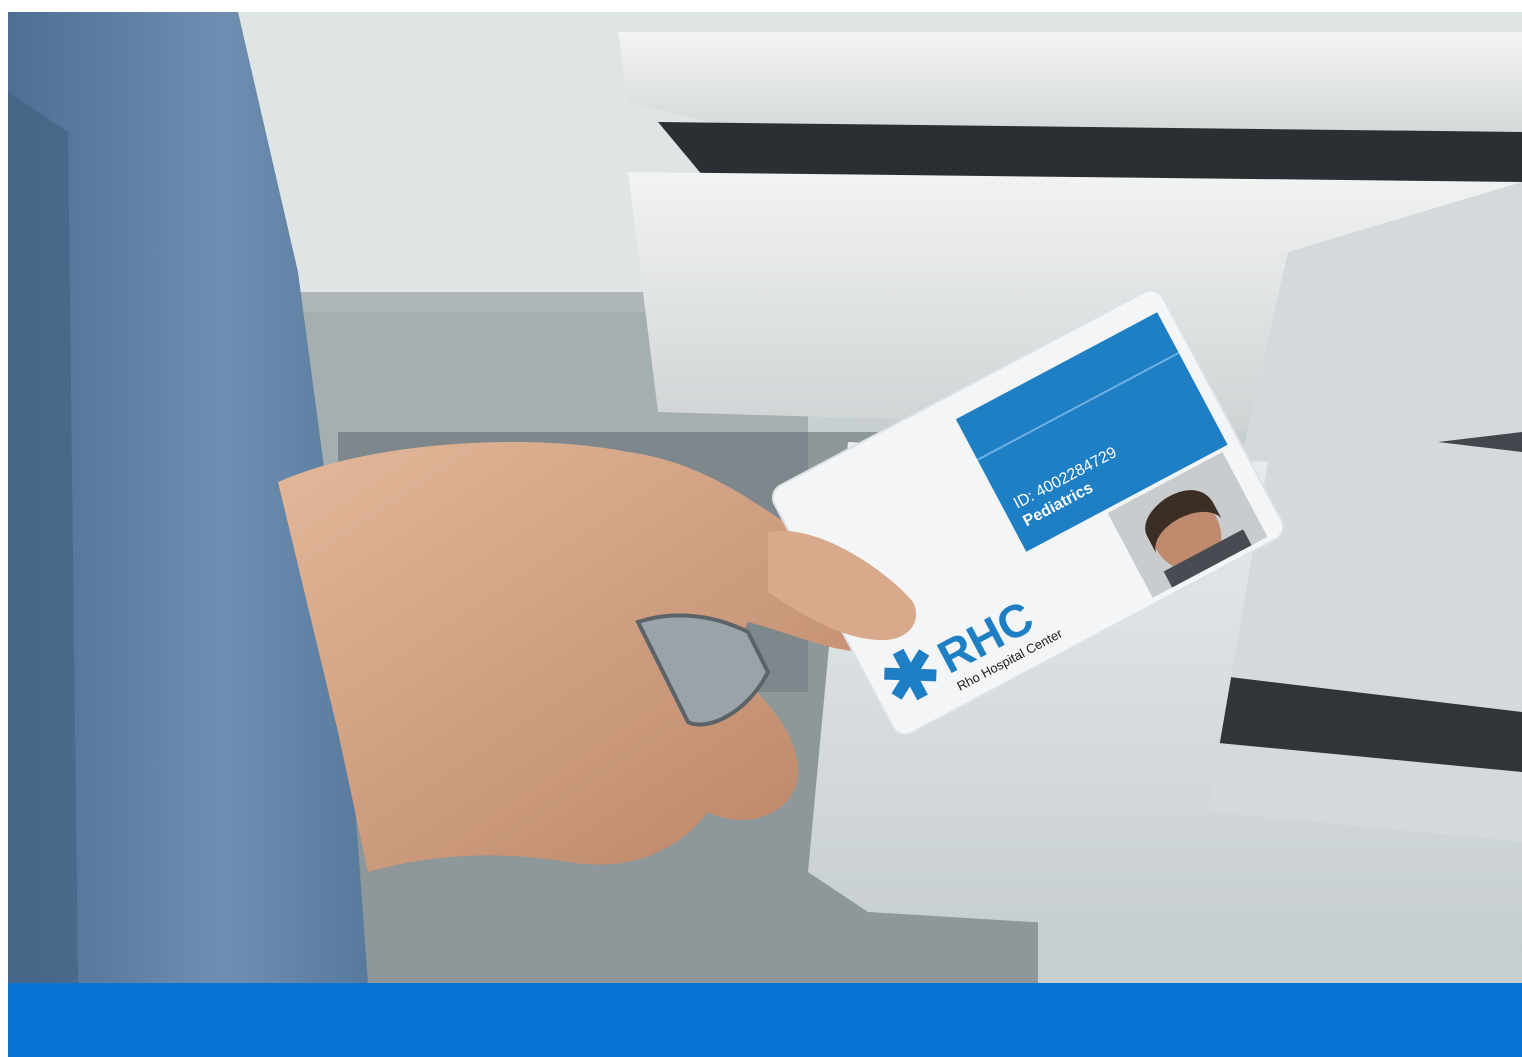 This screenshot has width=1522, height=1057. I want to click on page-margin-top, so click(761, 6).